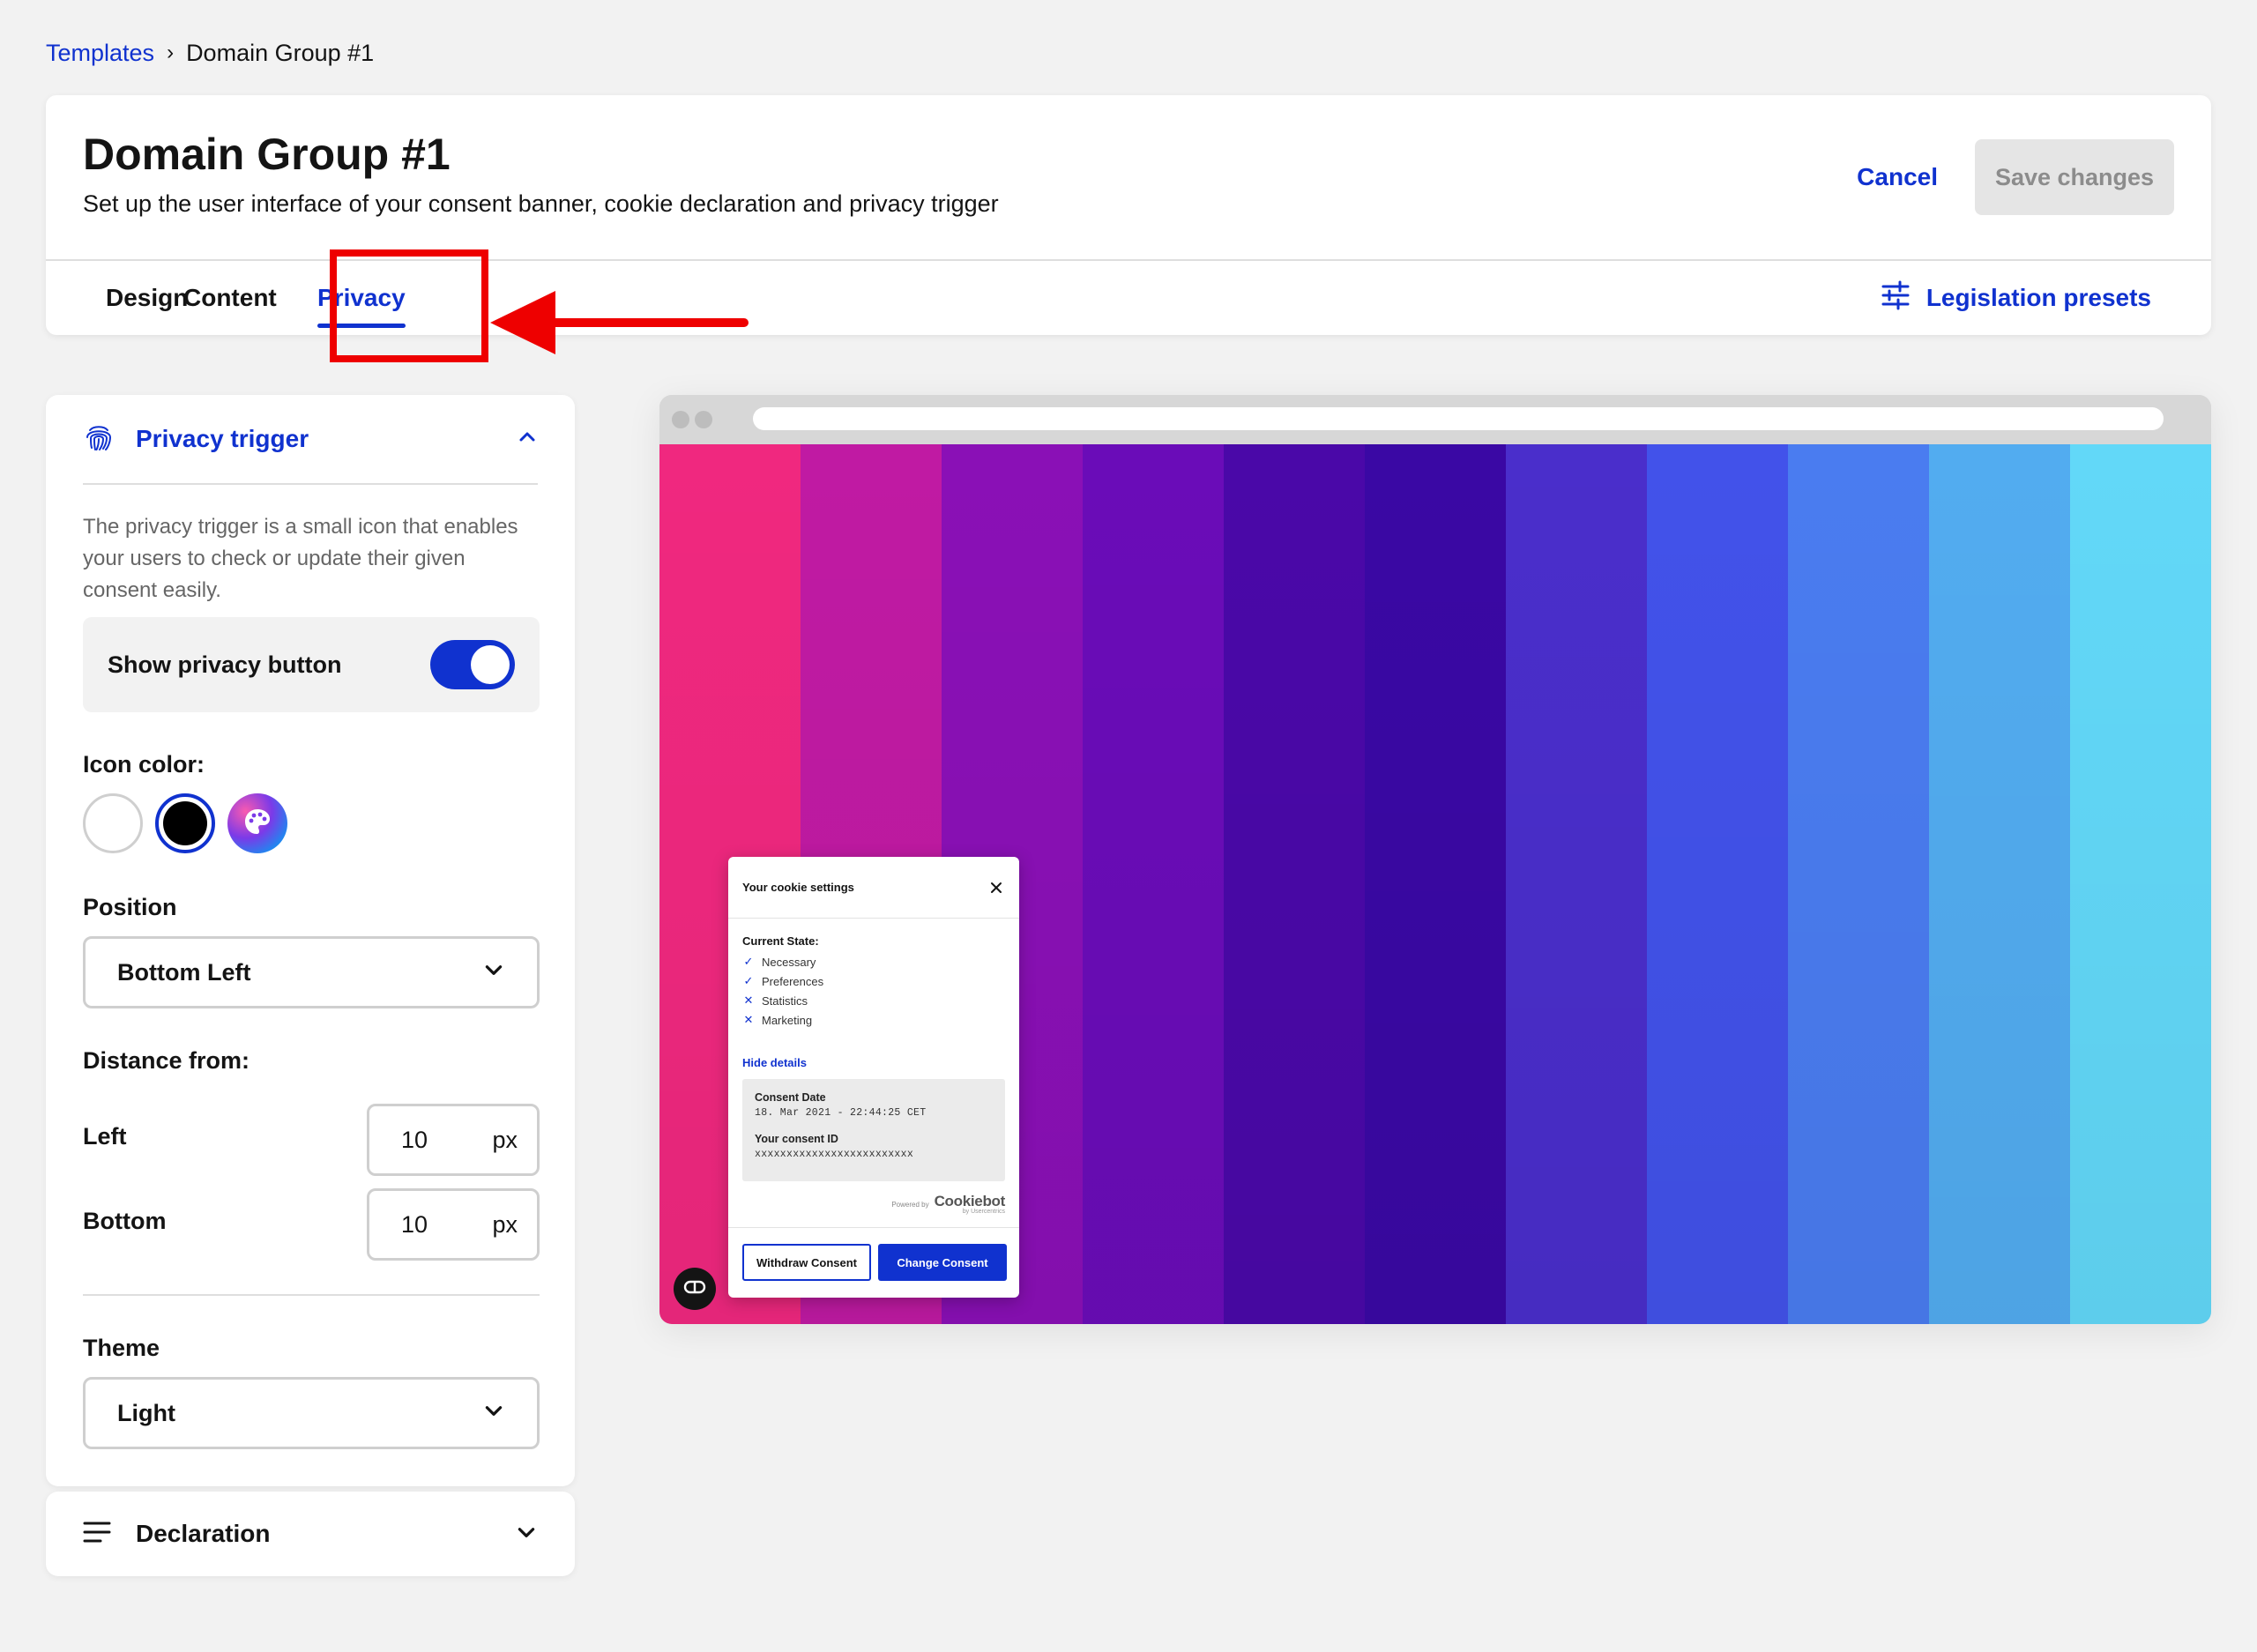 Image resolution: width=2257 pixels, height=1652 pixels. Describe the element at coordinates (414, 1224) in the screenshot. I see `bottom-distance-value: 10` at that location.